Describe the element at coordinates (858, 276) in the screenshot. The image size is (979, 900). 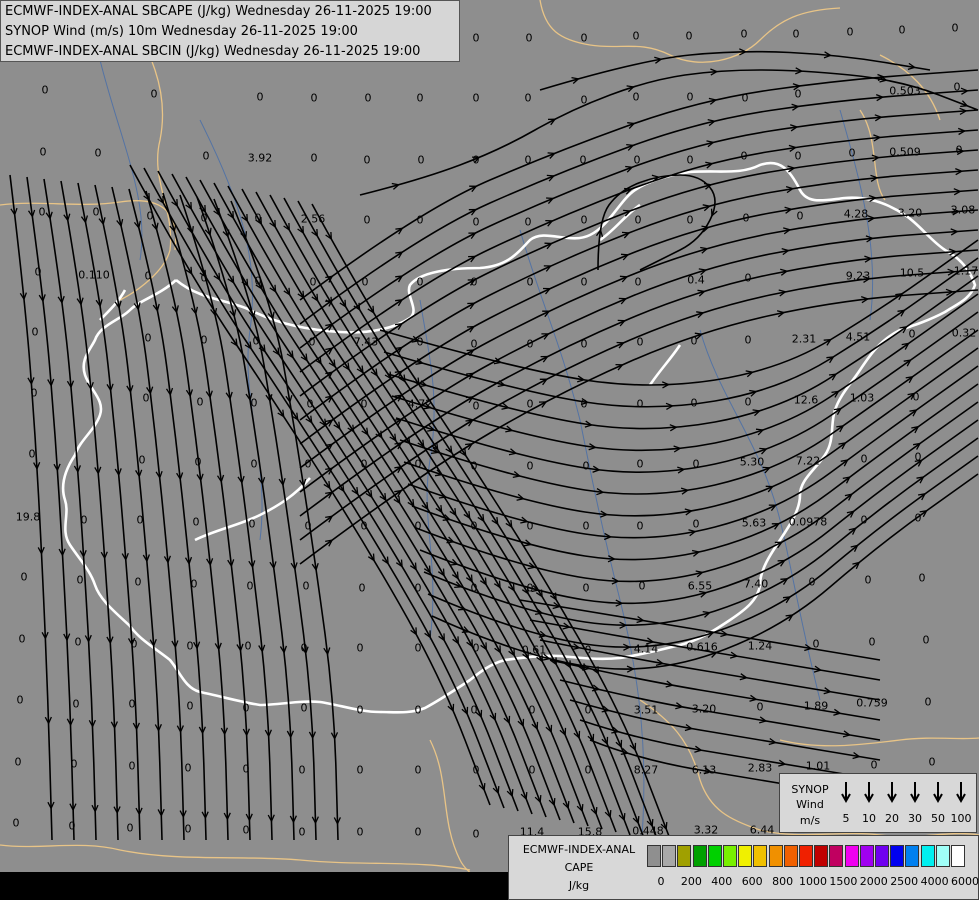
I see `cape-value-label: 9.23` at that location.